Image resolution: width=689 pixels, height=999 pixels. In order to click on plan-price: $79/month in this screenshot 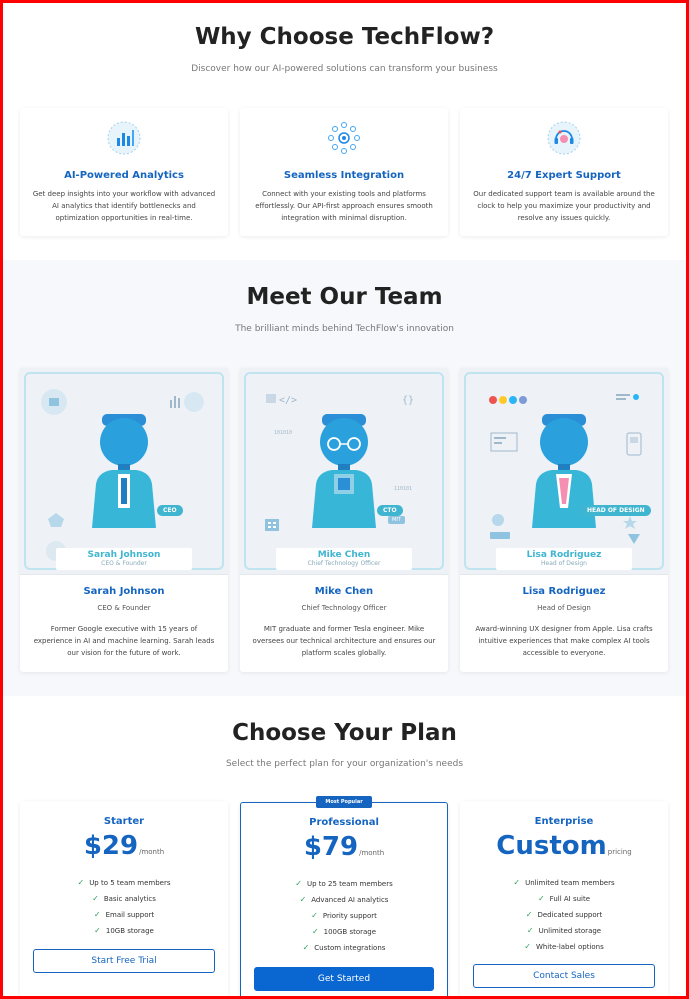, I will do `click(344, 847)`.